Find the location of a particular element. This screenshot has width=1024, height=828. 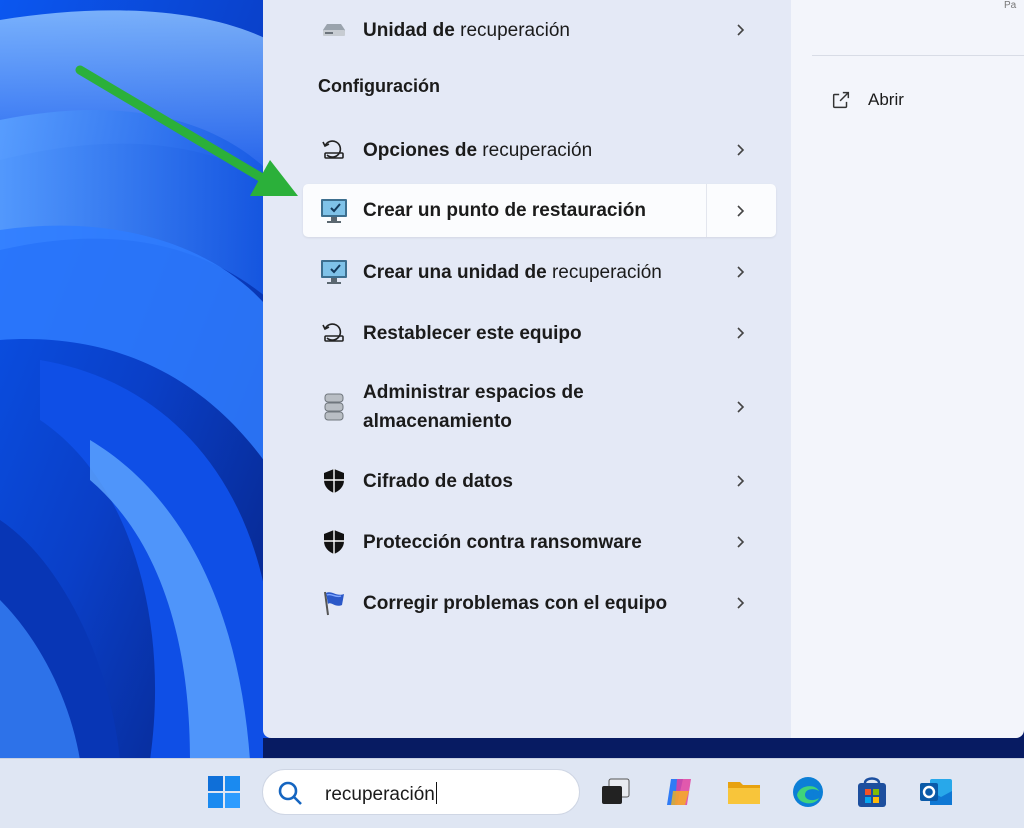

task-view-icon is located at coordinates (616, 792).